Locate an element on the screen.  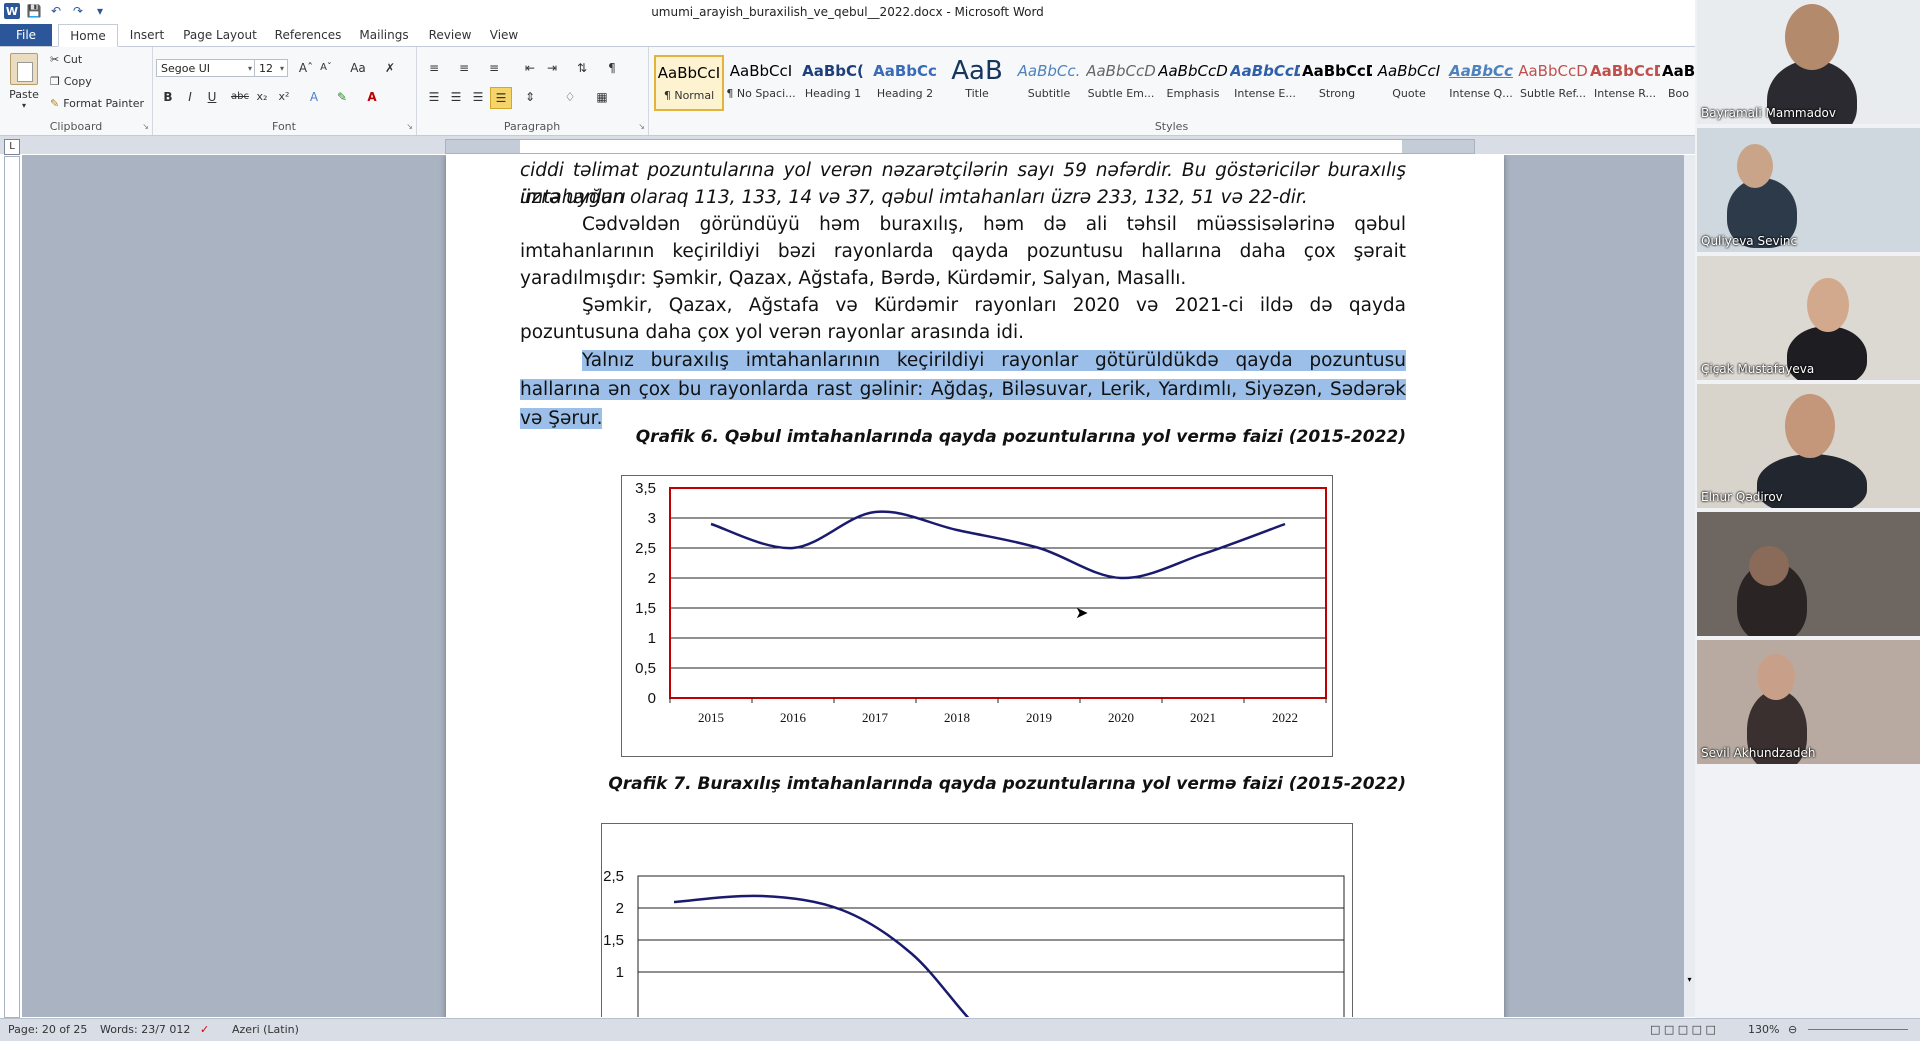
font-color-icon: A is located at coordinates (372, 97).